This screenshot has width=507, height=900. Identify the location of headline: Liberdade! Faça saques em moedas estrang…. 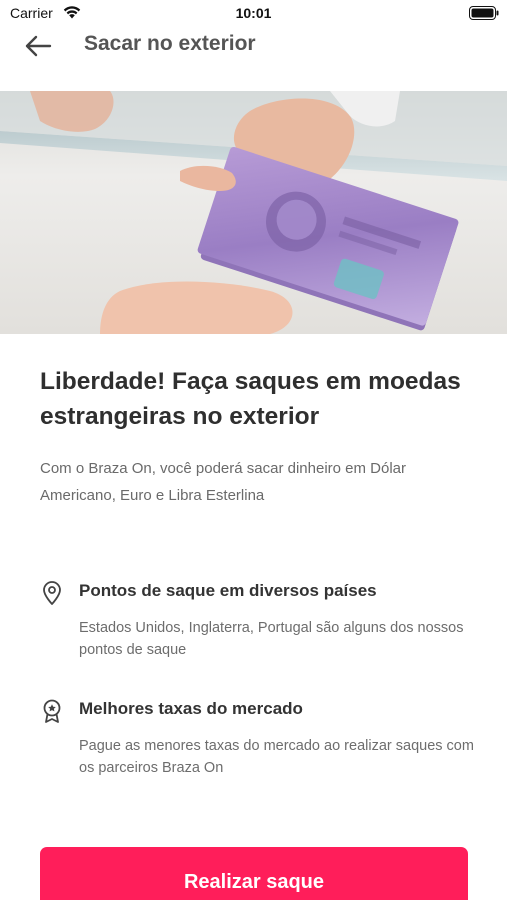
(250, 399).